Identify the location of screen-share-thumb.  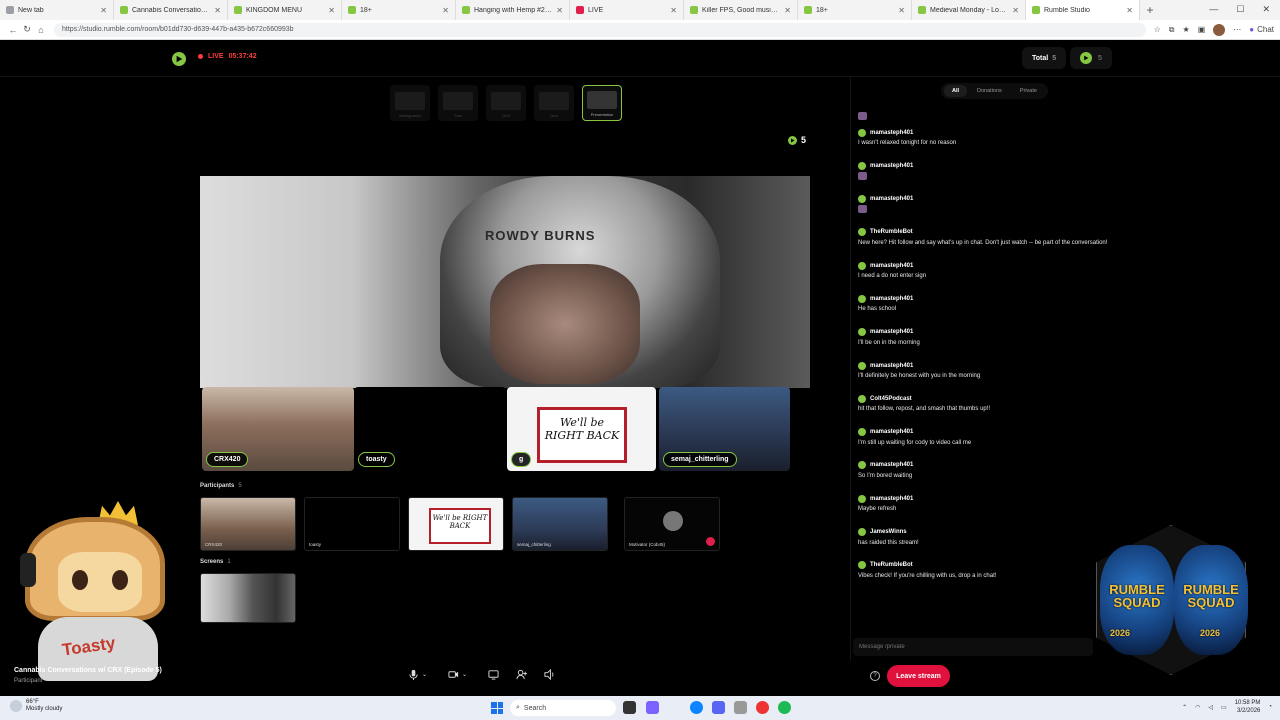
(248, 598).